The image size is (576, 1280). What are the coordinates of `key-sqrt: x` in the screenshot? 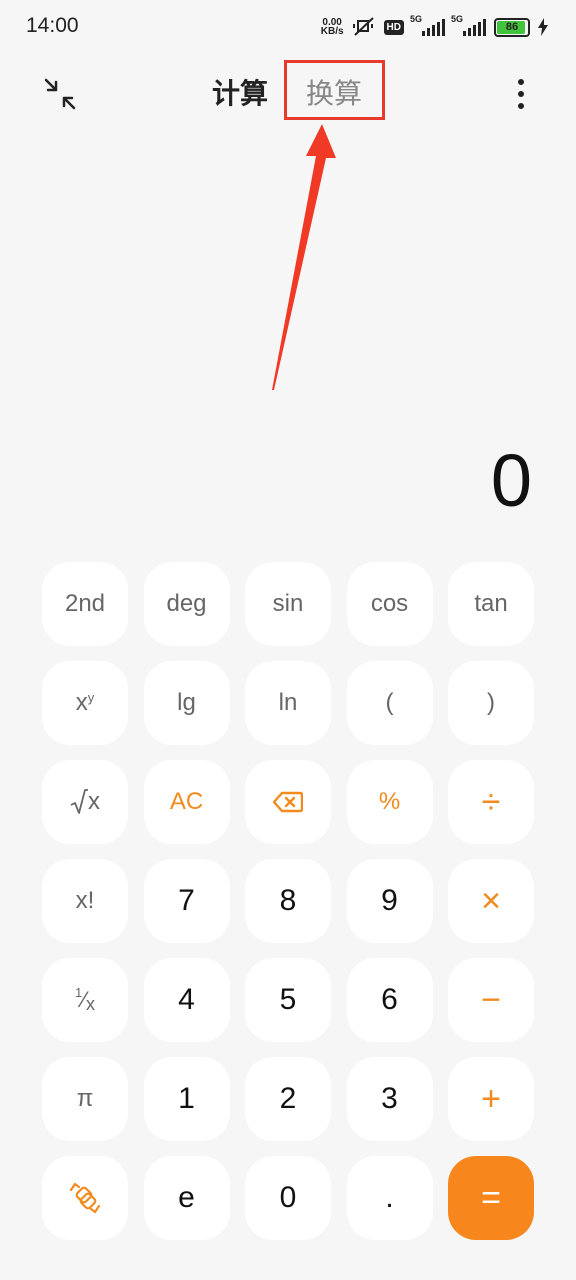 It's located at (85, 802).